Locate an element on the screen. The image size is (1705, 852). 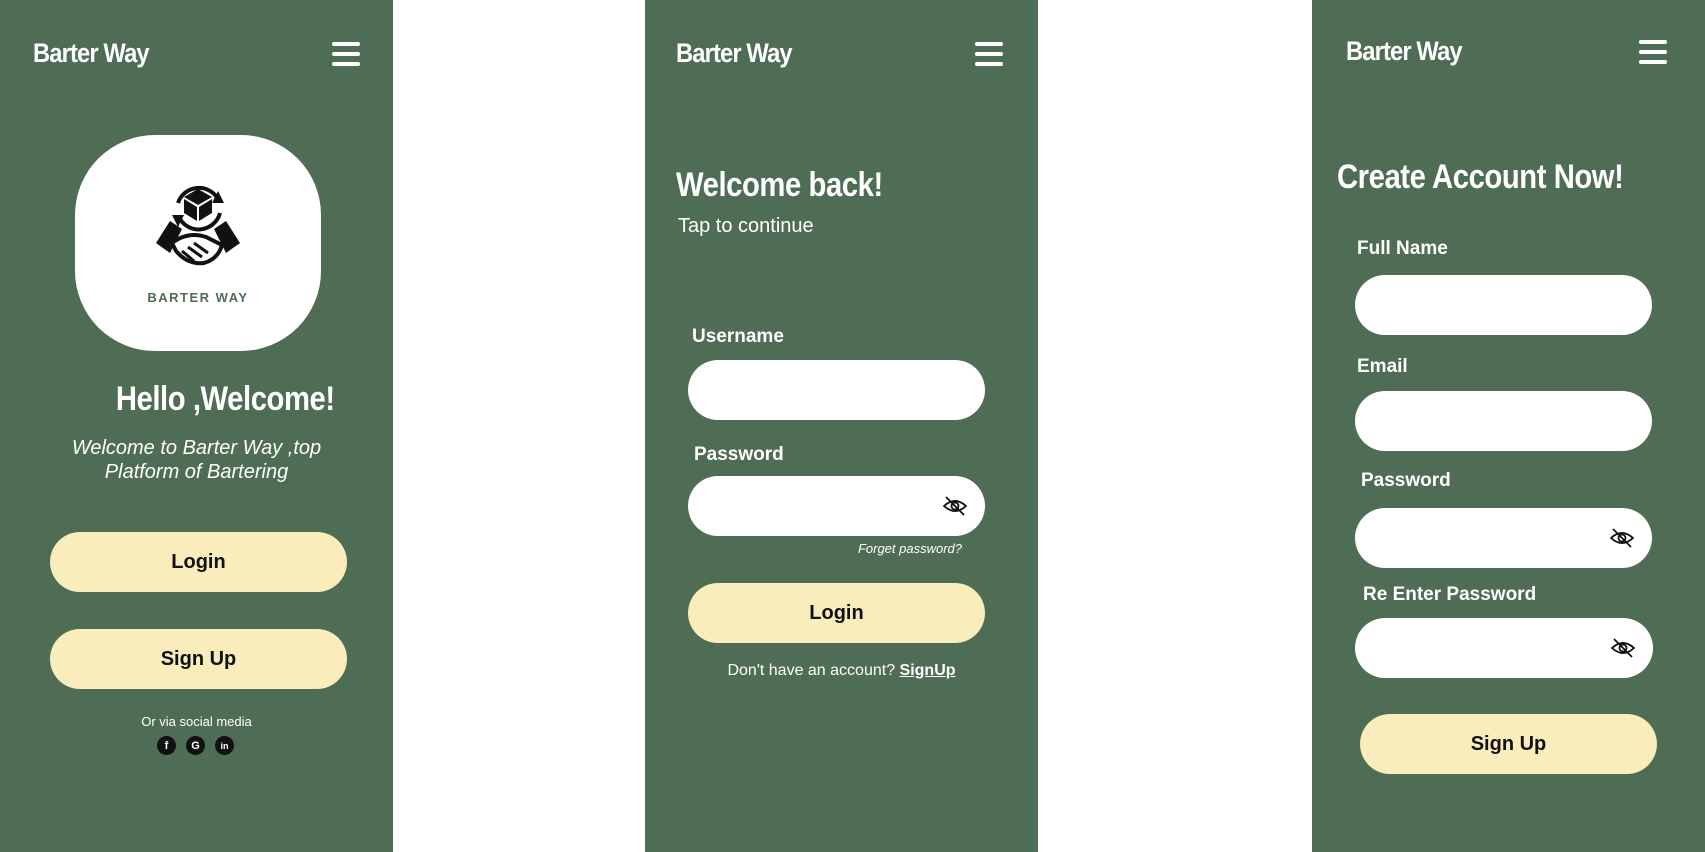
fullname-input is located at coordinates (1503, 305).